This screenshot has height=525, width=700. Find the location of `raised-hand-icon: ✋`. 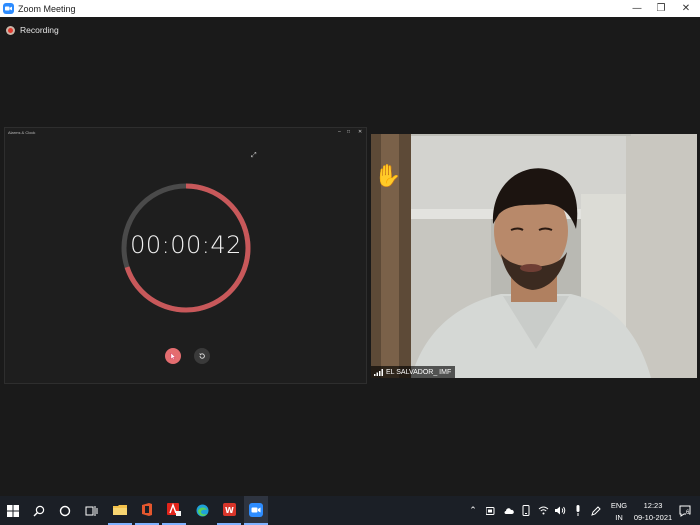

raised-hand-icon: ✋ is located at coordinates (388, 175).